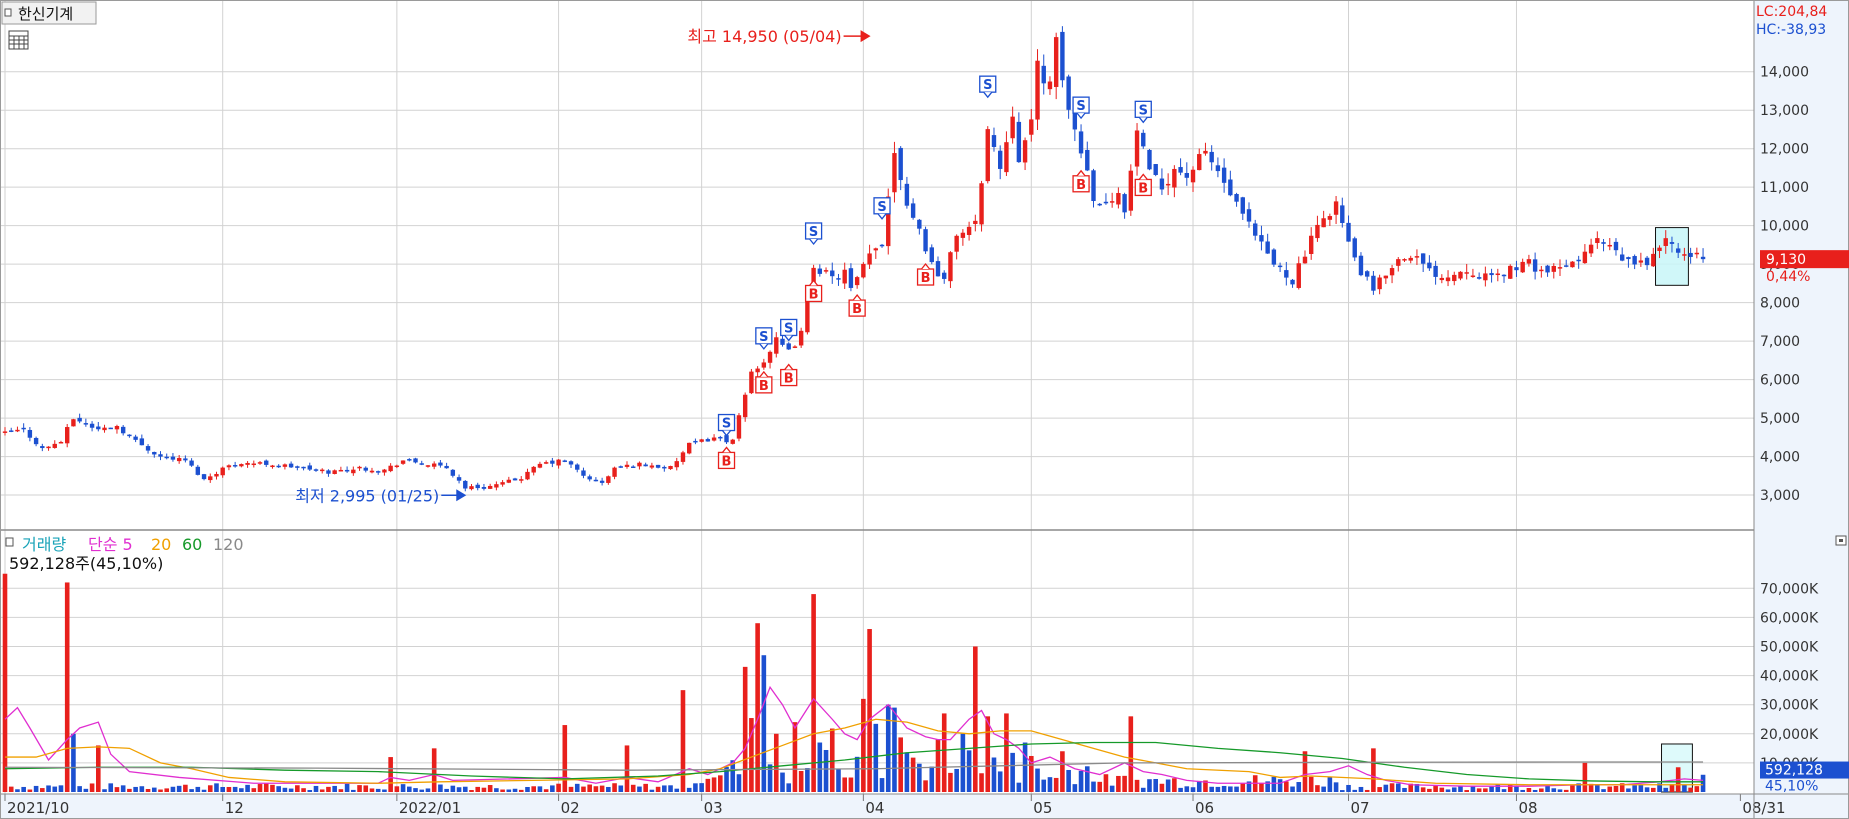 Image resolution: width=1849 pixels, height=819 pixels. Describe the element at coordinates (1274, 257) in the screenshot. I see `candle` at that location.